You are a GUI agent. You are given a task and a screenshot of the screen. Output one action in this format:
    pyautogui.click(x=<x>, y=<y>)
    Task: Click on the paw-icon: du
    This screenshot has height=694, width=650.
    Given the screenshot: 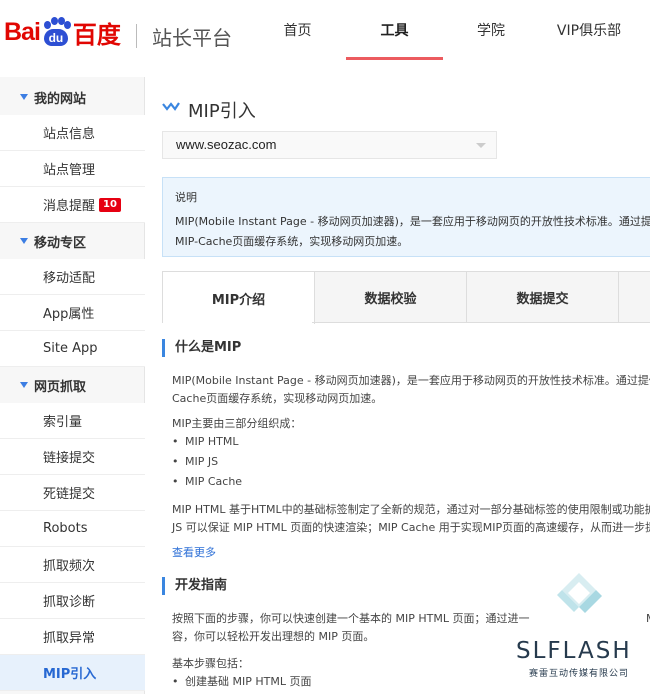 What is the action you would take?
    pyautogui.click(x=56, y=32)
    